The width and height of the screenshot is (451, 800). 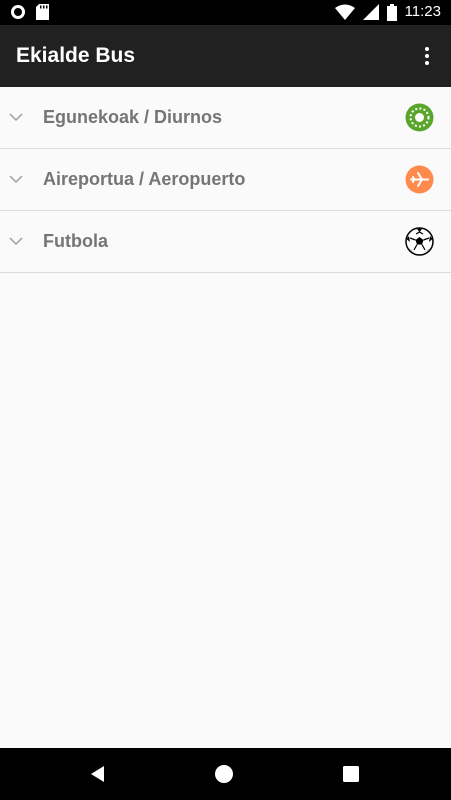 I want to click on list-item-label: Aireportua / Aeropuerto, so click(x=144, y=179).